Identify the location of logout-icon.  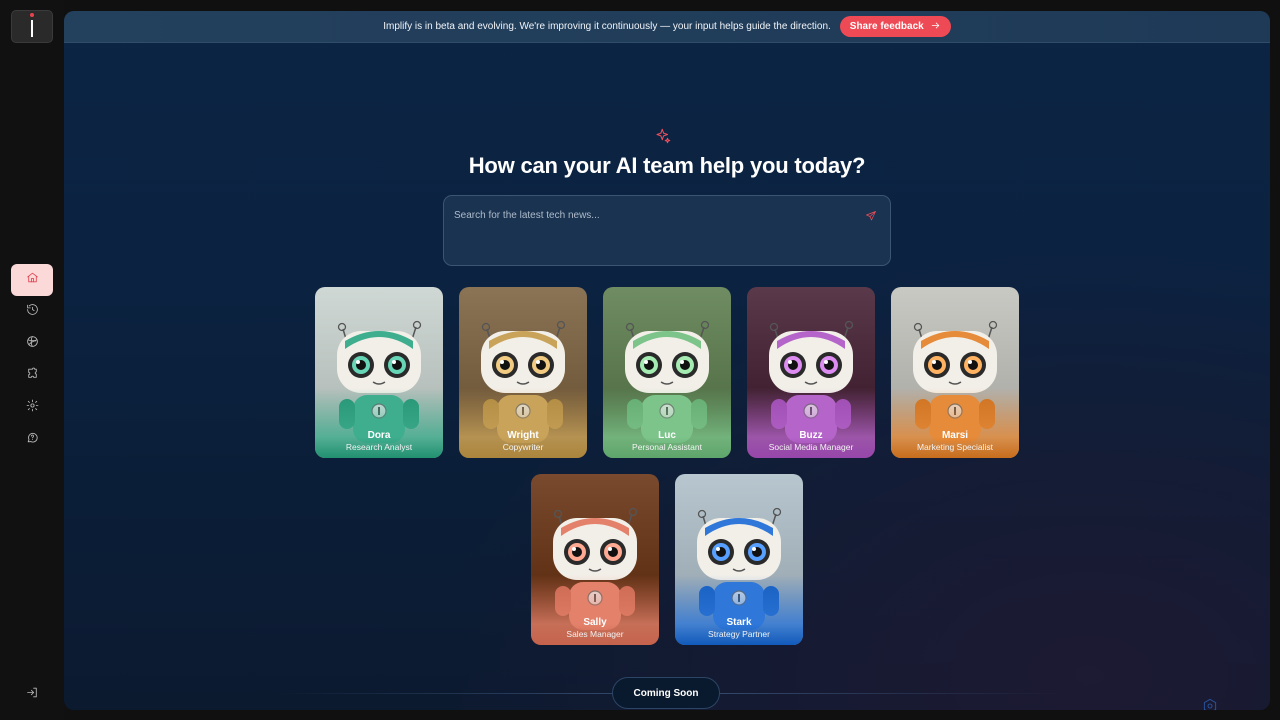
(32, 695).